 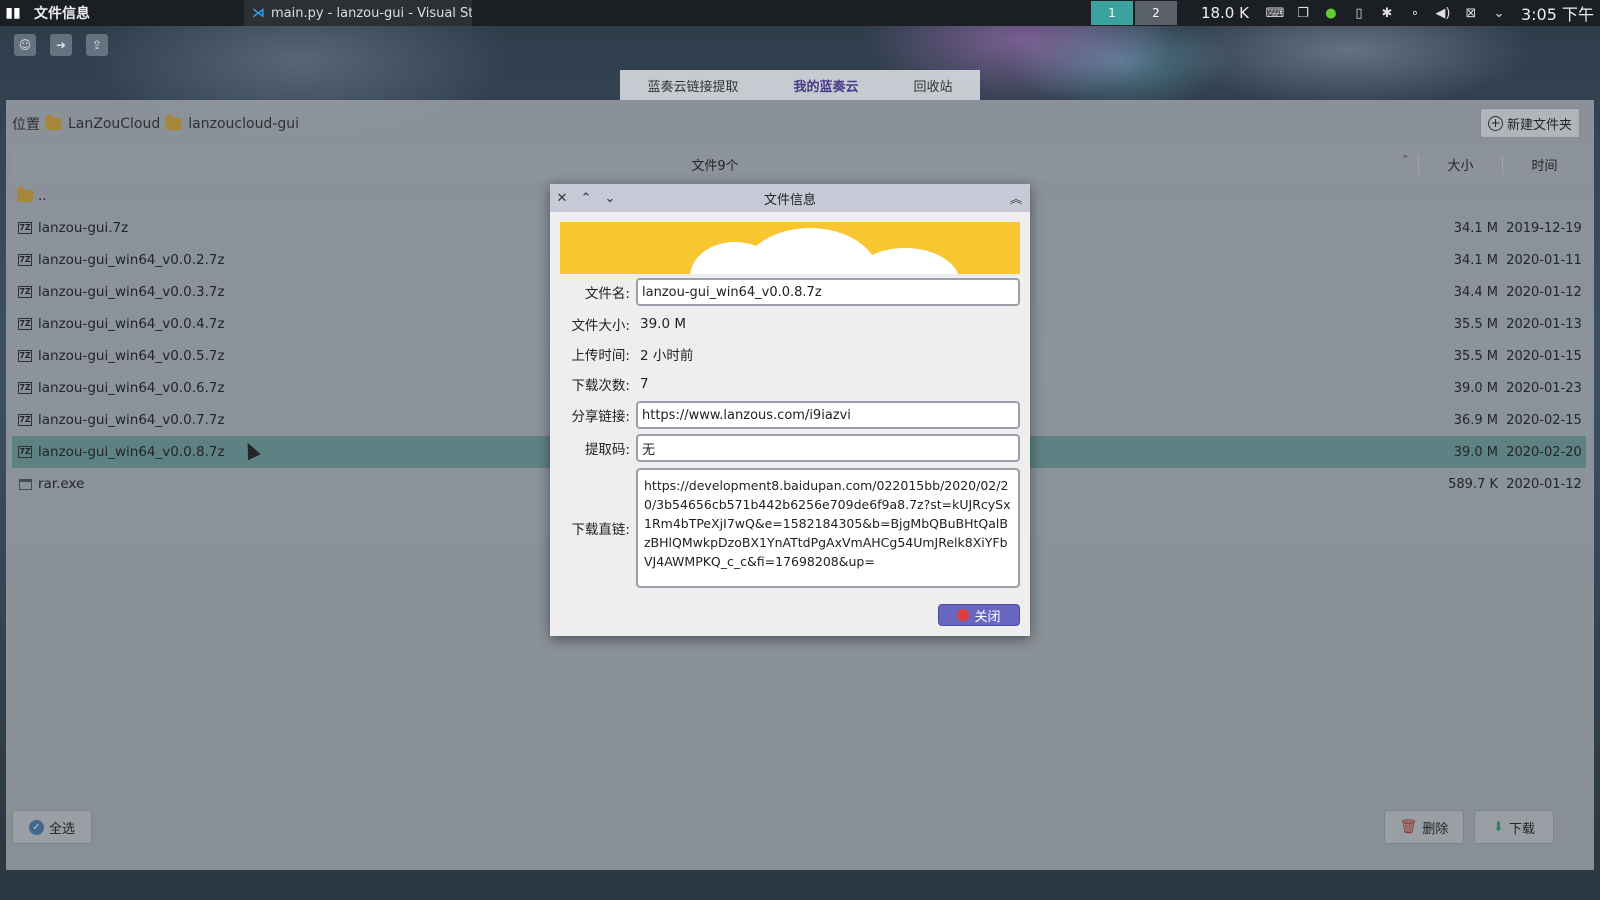 What do you see at coordinates (790, 248) in the screenshot?
I see `dialog-banner` at bounding box center [790, 248].